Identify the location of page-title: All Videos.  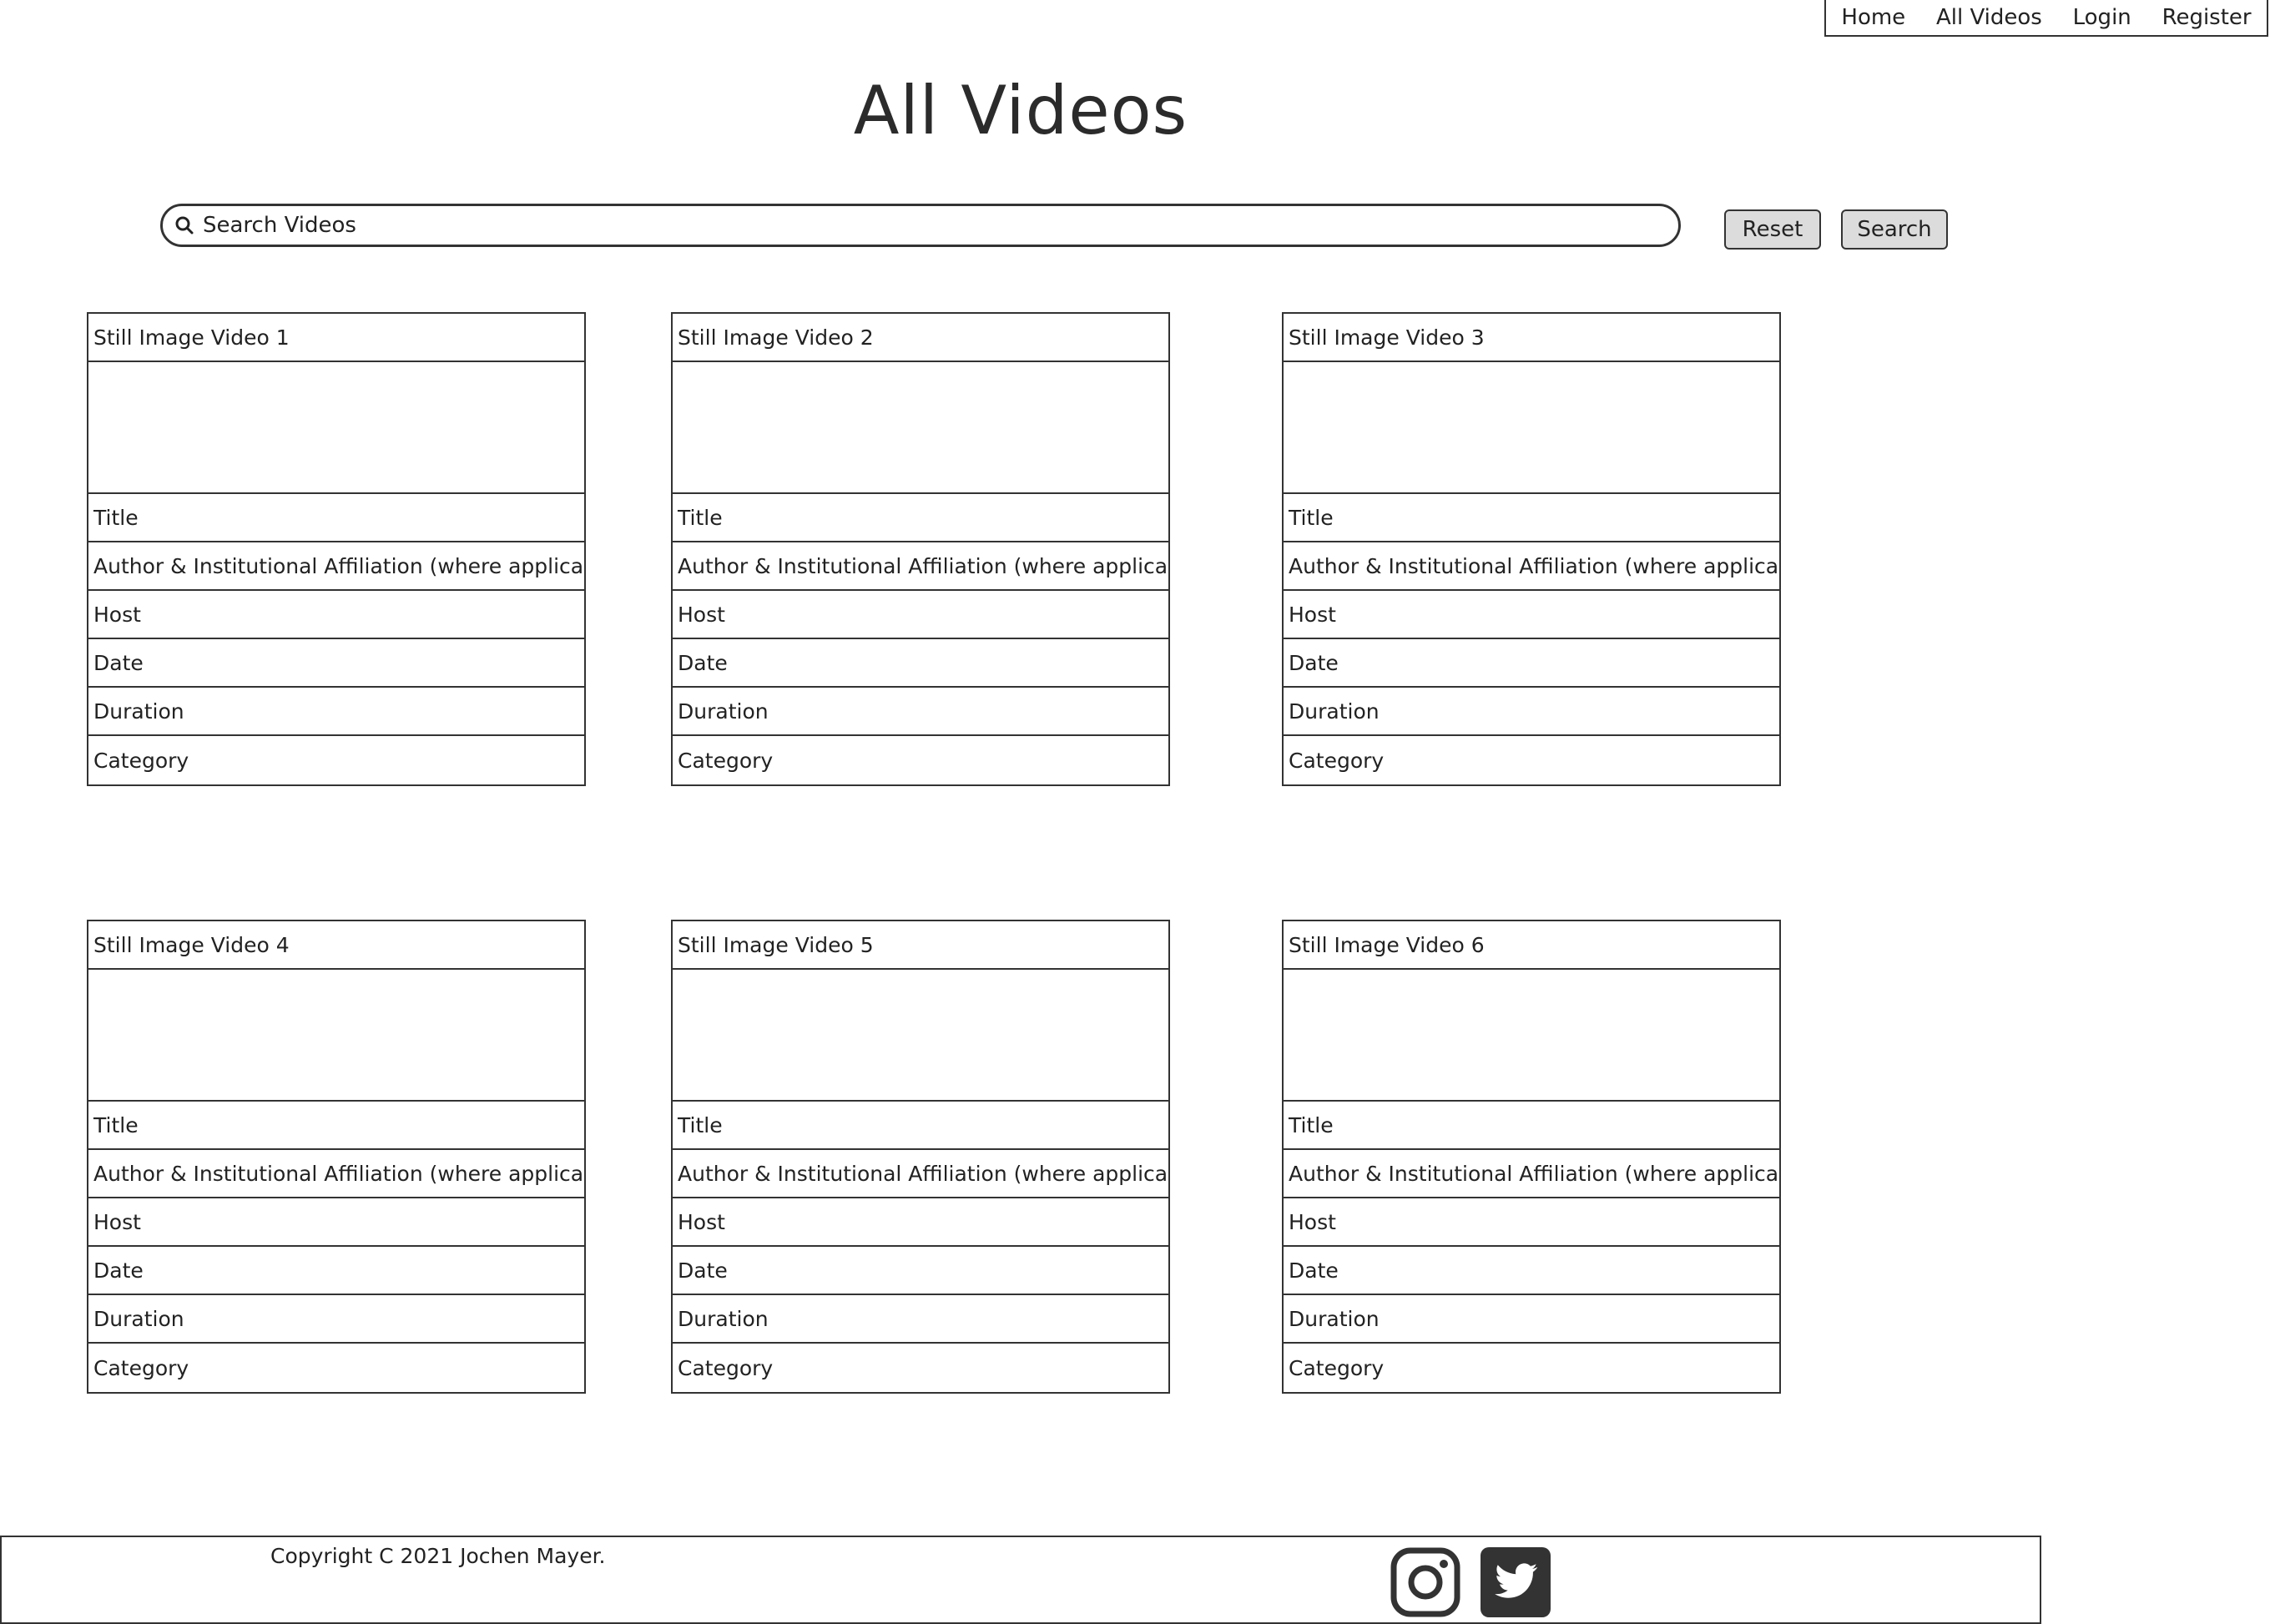
(1021, 111).